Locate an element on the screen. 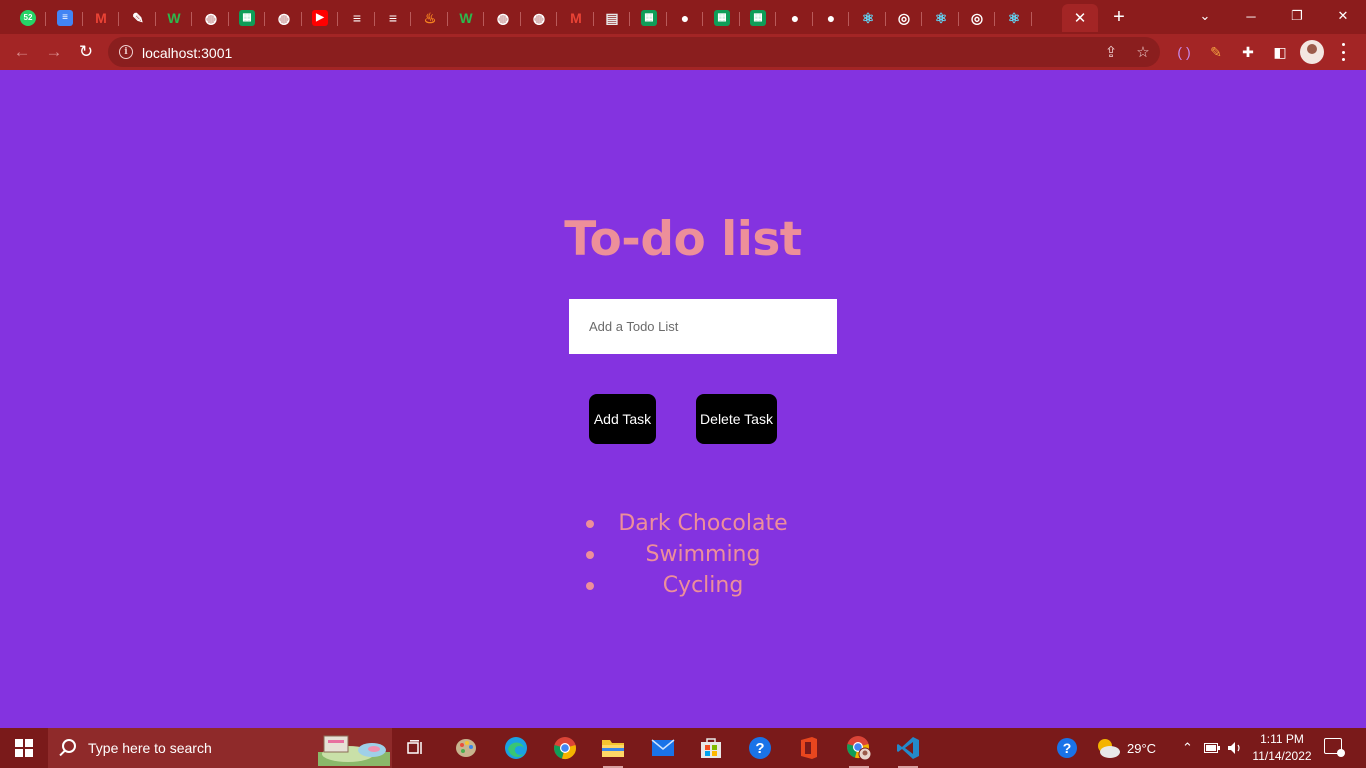 The height and width of the screenshot is (768, 1366). new-tab-button: + is located at coordinates (1119, 17).